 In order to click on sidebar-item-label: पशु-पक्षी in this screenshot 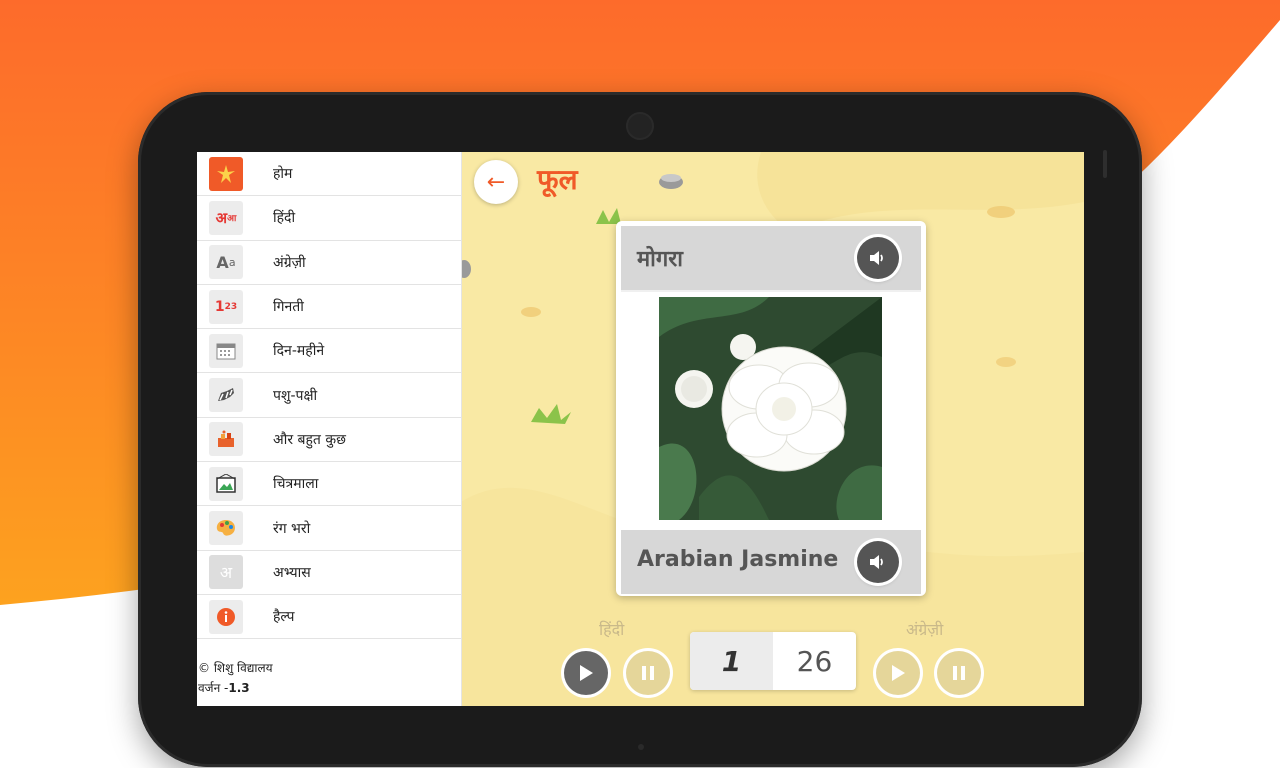, I will do `click(295, 395)`.